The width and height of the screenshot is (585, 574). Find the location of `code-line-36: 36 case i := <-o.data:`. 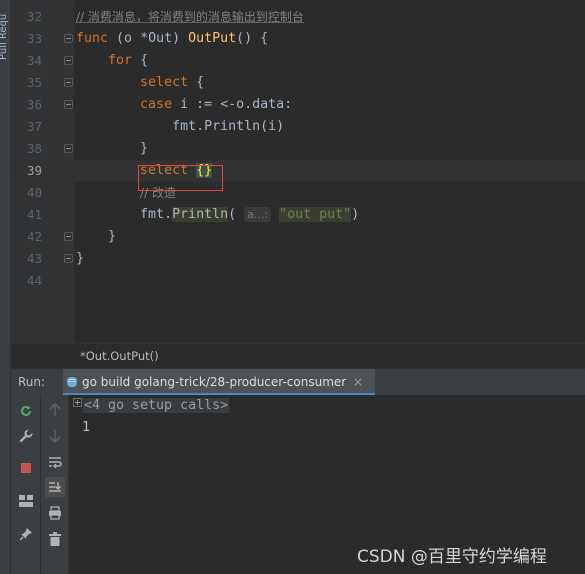

code-line-36: 36 case i := <-o.data: is located at coordinates (298, 105).